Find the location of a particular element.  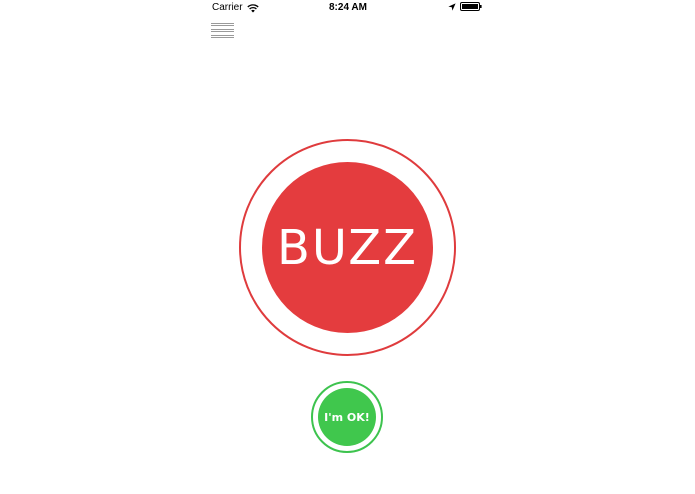

status-right-group is located at coordinates (465, 6).